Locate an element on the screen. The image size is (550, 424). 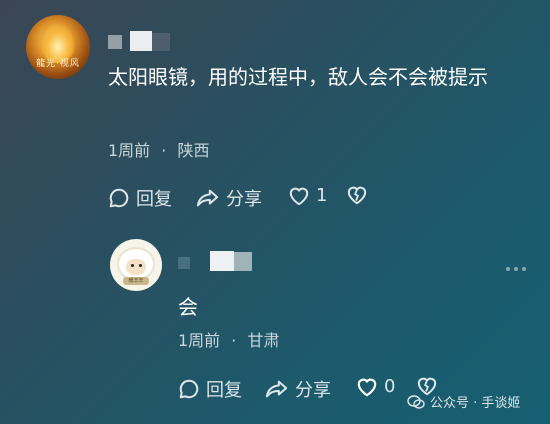
comment-time: 1周前 is located at coordinates (129, 150).